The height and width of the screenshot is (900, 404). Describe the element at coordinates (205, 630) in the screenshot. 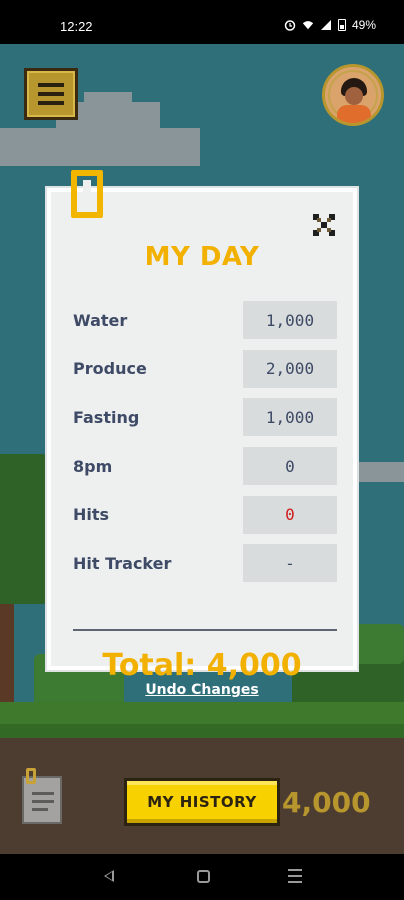

I see `divider` at that location.